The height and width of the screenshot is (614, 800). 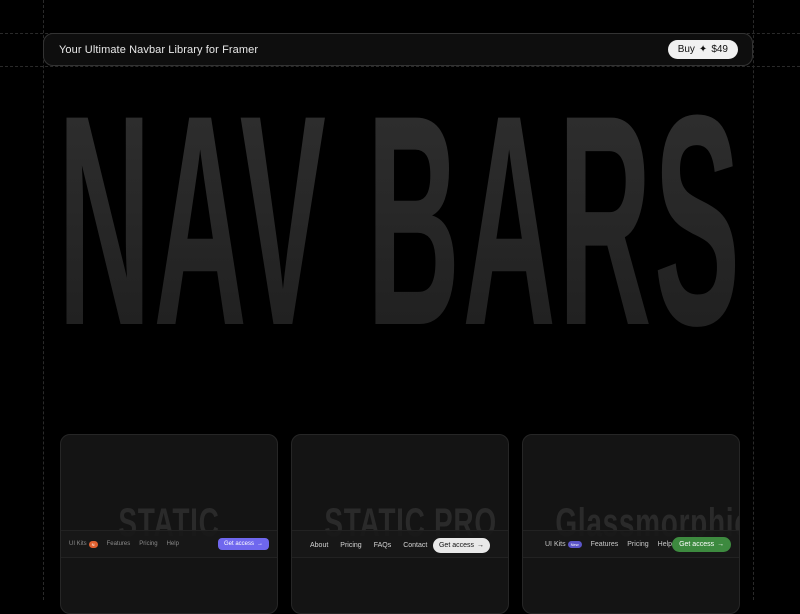 What do you see at coordinates (574, 544) in the screenshot?
I see `new-badge: New` at bounding box center [574, 544].